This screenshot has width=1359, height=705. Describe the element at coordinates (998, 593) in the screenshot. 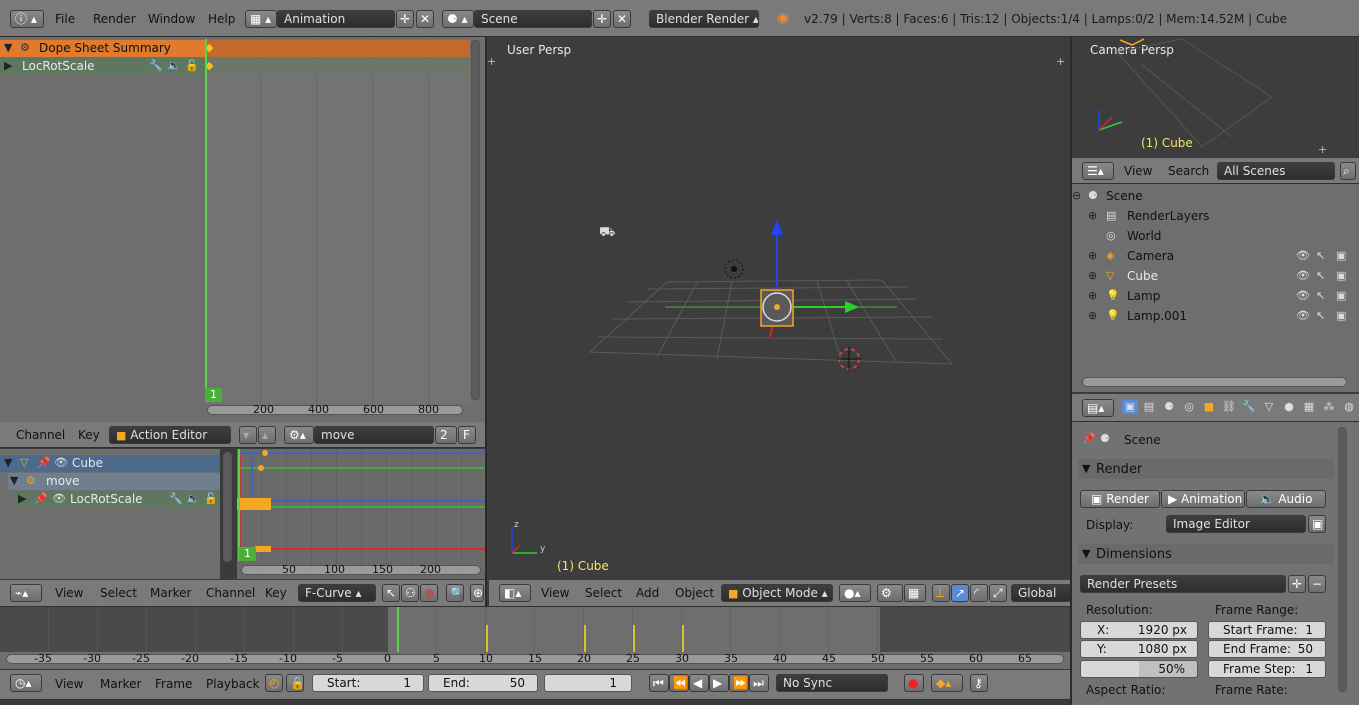

I see `manipulator-scale: ⤢` at that location.